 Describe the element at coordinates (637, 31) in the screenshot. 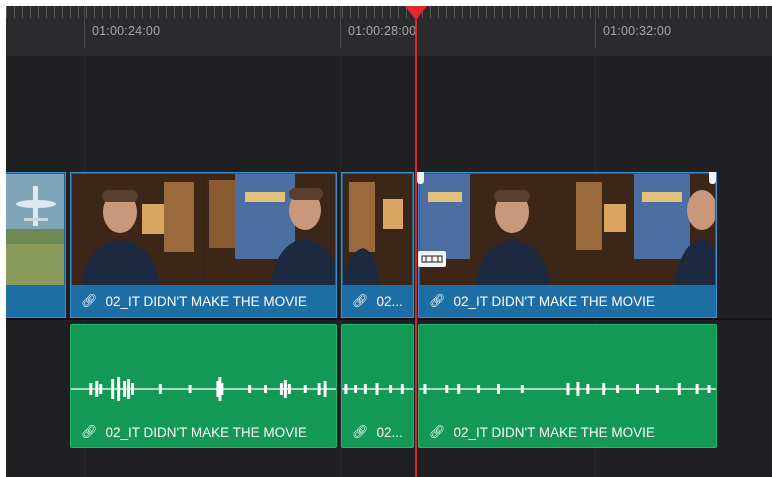

I see `timecode-label: 01:00:32:00` at that location.